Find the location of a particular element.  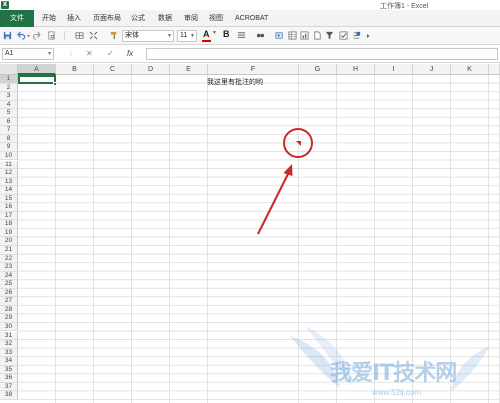

toolbar-more-icon is located at coordinates (368, 36).